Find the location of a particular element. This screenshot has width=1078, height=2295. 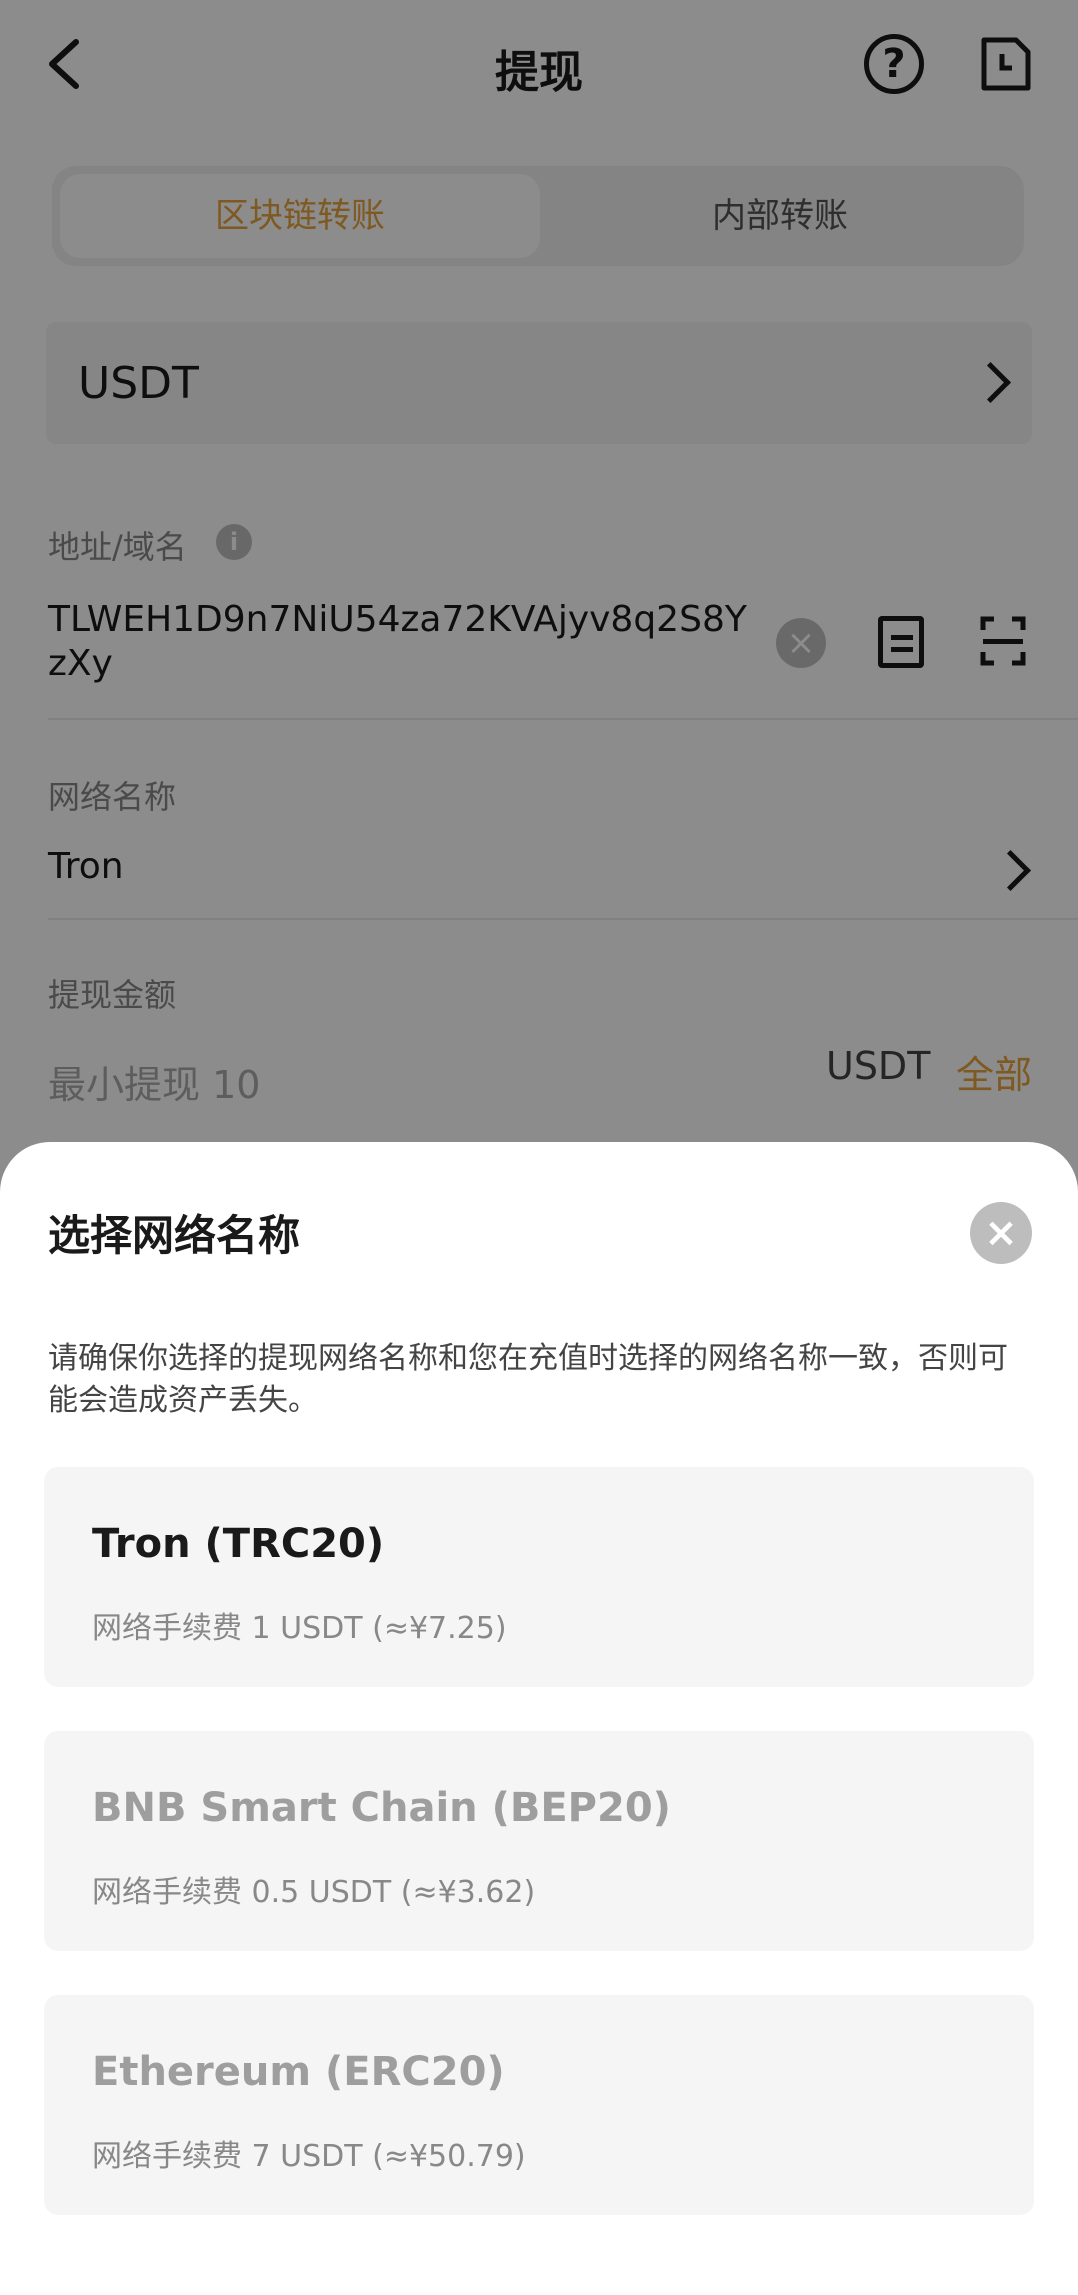

network-option-fee: 网络手续费 1 USDT (≈¥7.25) is located at coordinates (299, 1628).